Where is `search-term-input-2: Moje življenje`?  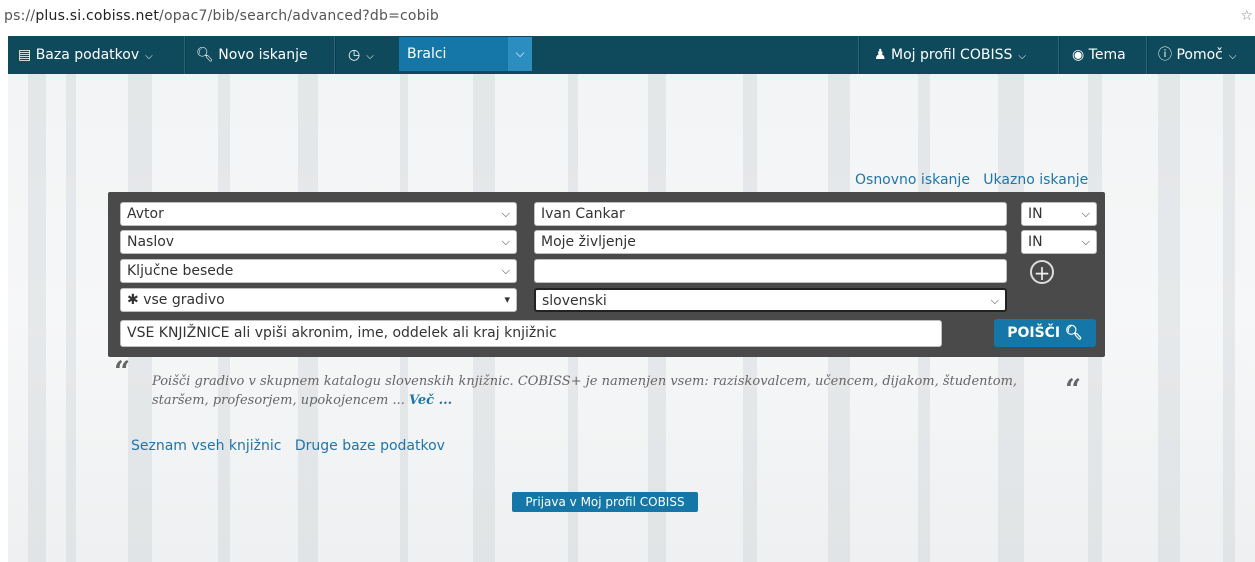 search-term-input-2: Moje življenje is located at coordinates (770, 242).